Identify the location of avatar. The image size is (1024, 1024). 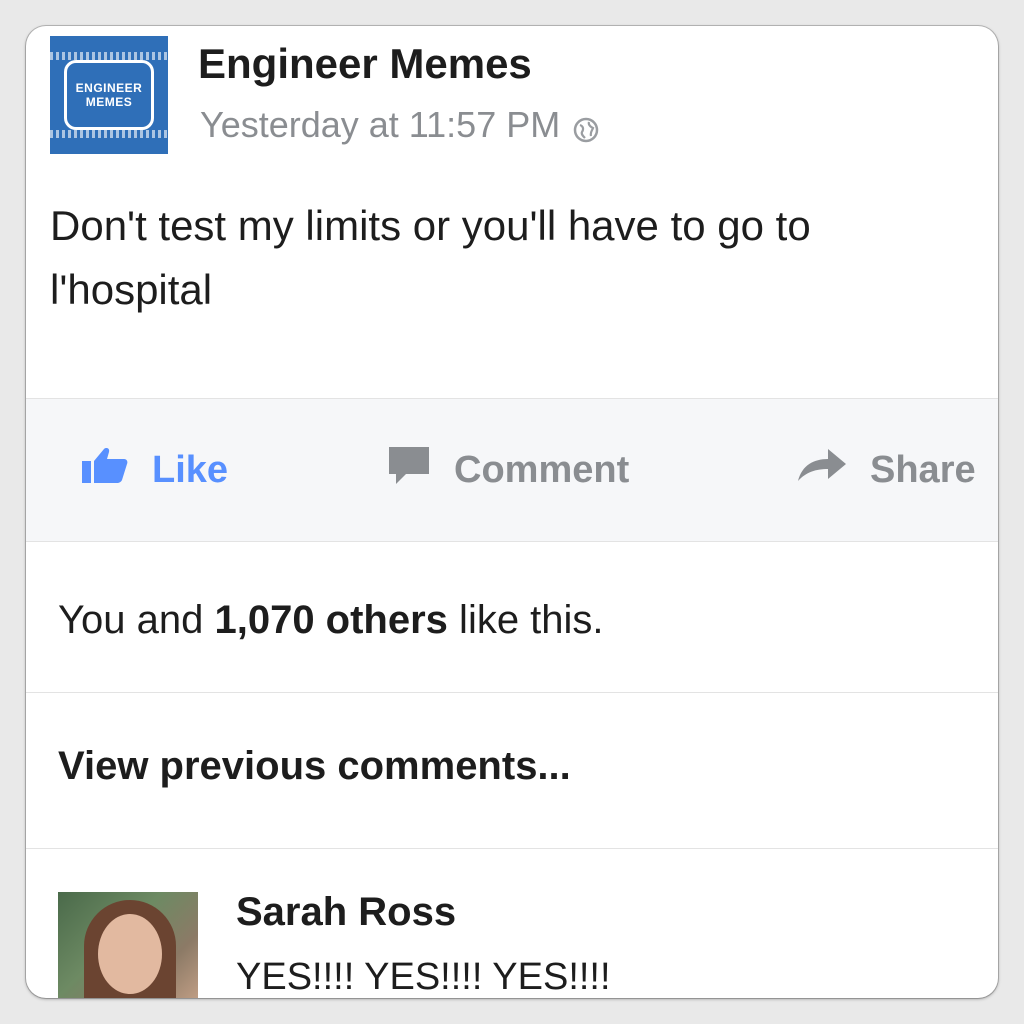
(128, 945).